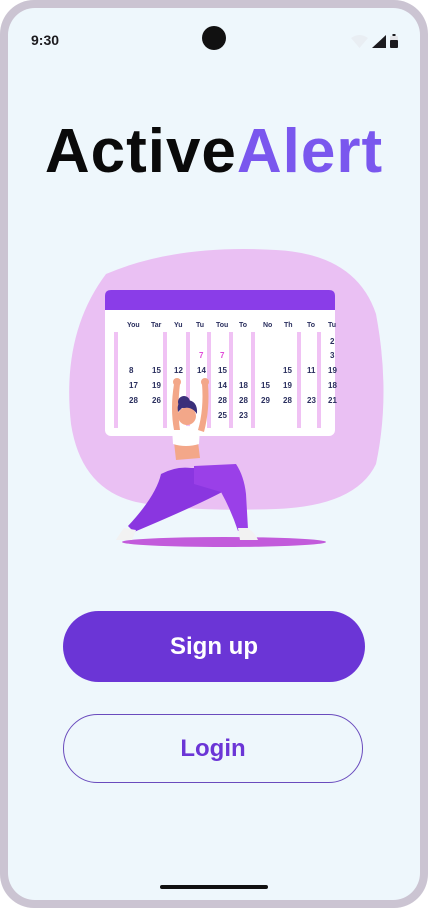  Describe the element at coordinates (178, 370) in the screenshot. I see `cal-num: 12` at that location.